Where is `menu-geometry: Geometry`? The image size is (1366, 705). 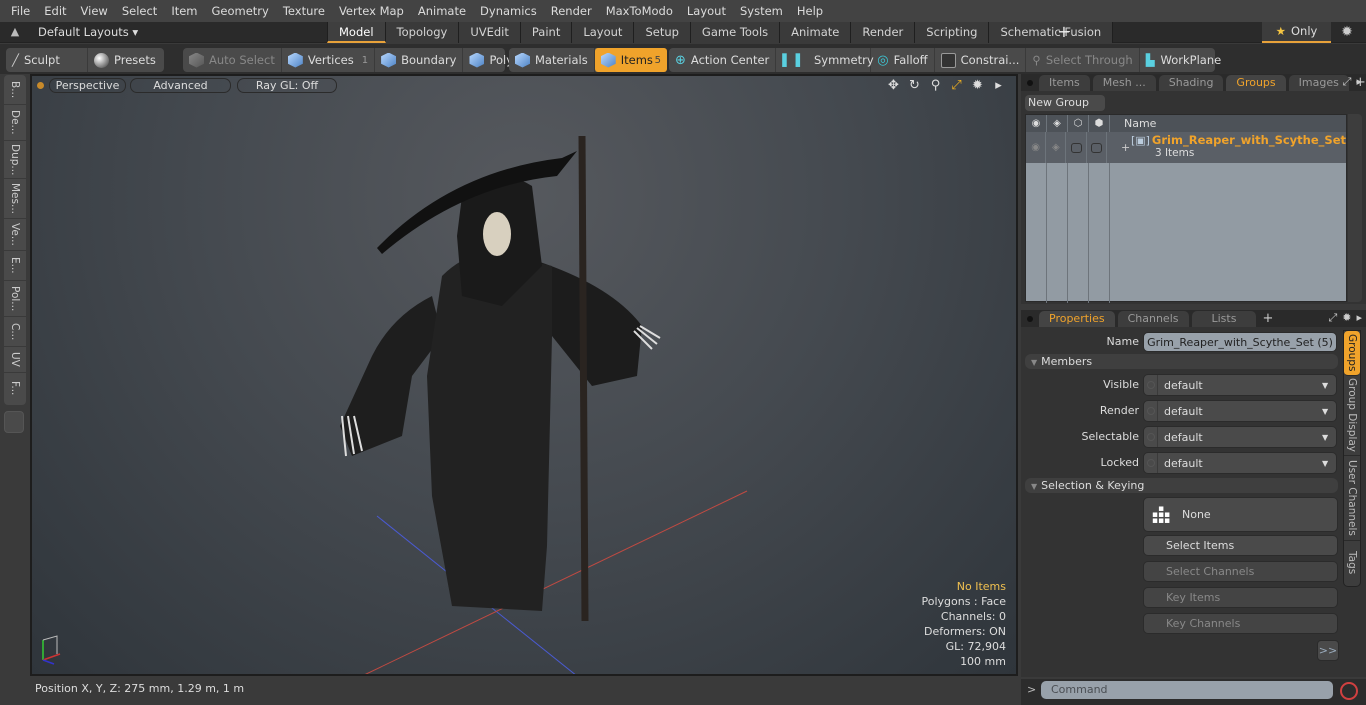 menu-geometry: Geometry is located at coordinates (240, 11).